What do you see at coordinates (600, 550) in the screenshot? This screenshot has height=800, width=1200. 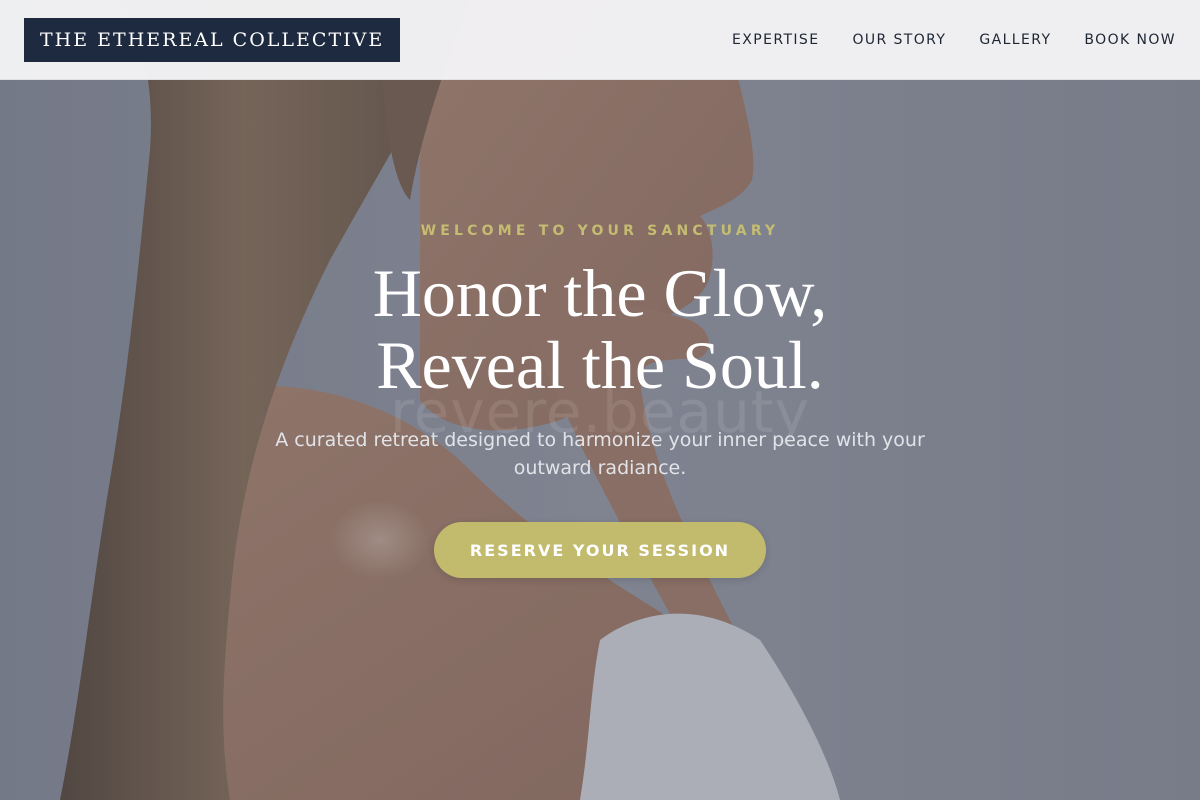 I see `reserve-session-button: RESERVE YOUR SESSION` at bounding box center [600, 550].